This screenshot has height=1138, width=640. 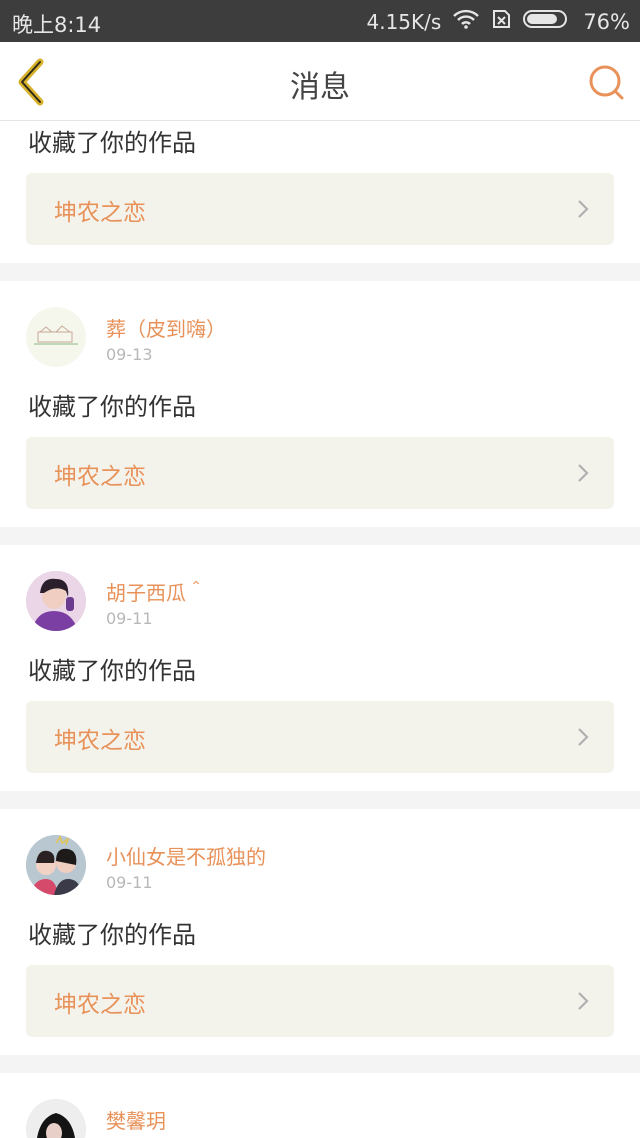 What do you see at coordinates (156, 591) in the screenshot?
I see `username: 胡子西瓜＾` at bounding box center [156, 591].